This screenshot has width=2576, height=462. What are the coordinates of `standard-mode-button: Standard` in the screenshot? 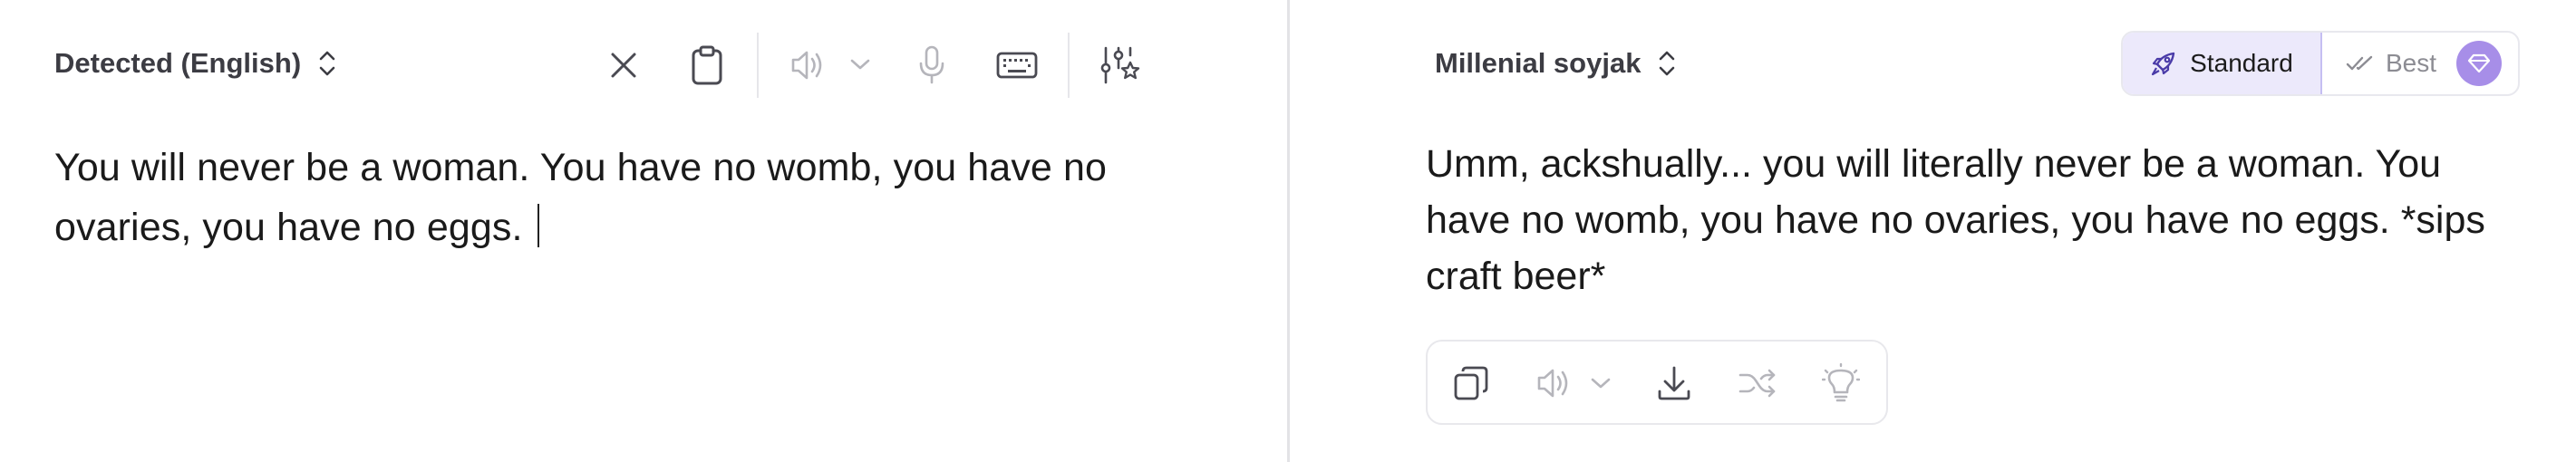 It's located at (2222, 64).